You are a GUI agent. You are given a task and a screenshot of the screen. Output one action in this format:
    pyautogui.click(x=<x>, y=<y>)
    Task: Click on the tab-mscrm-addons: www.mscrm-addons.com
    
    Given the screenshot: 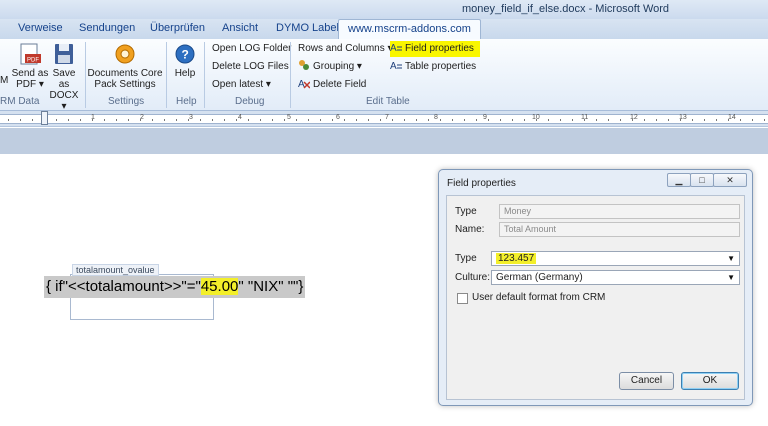 What is the action you would take?
    pyautogui.click(x=409, y=29)
    